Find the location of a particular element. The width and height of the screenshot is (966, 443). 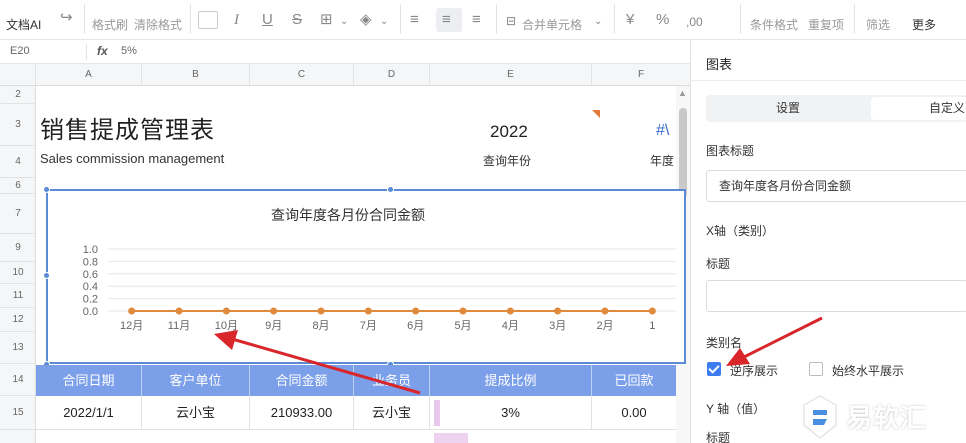

column-headers: A B C D E F is located at coordinates (345, 75).